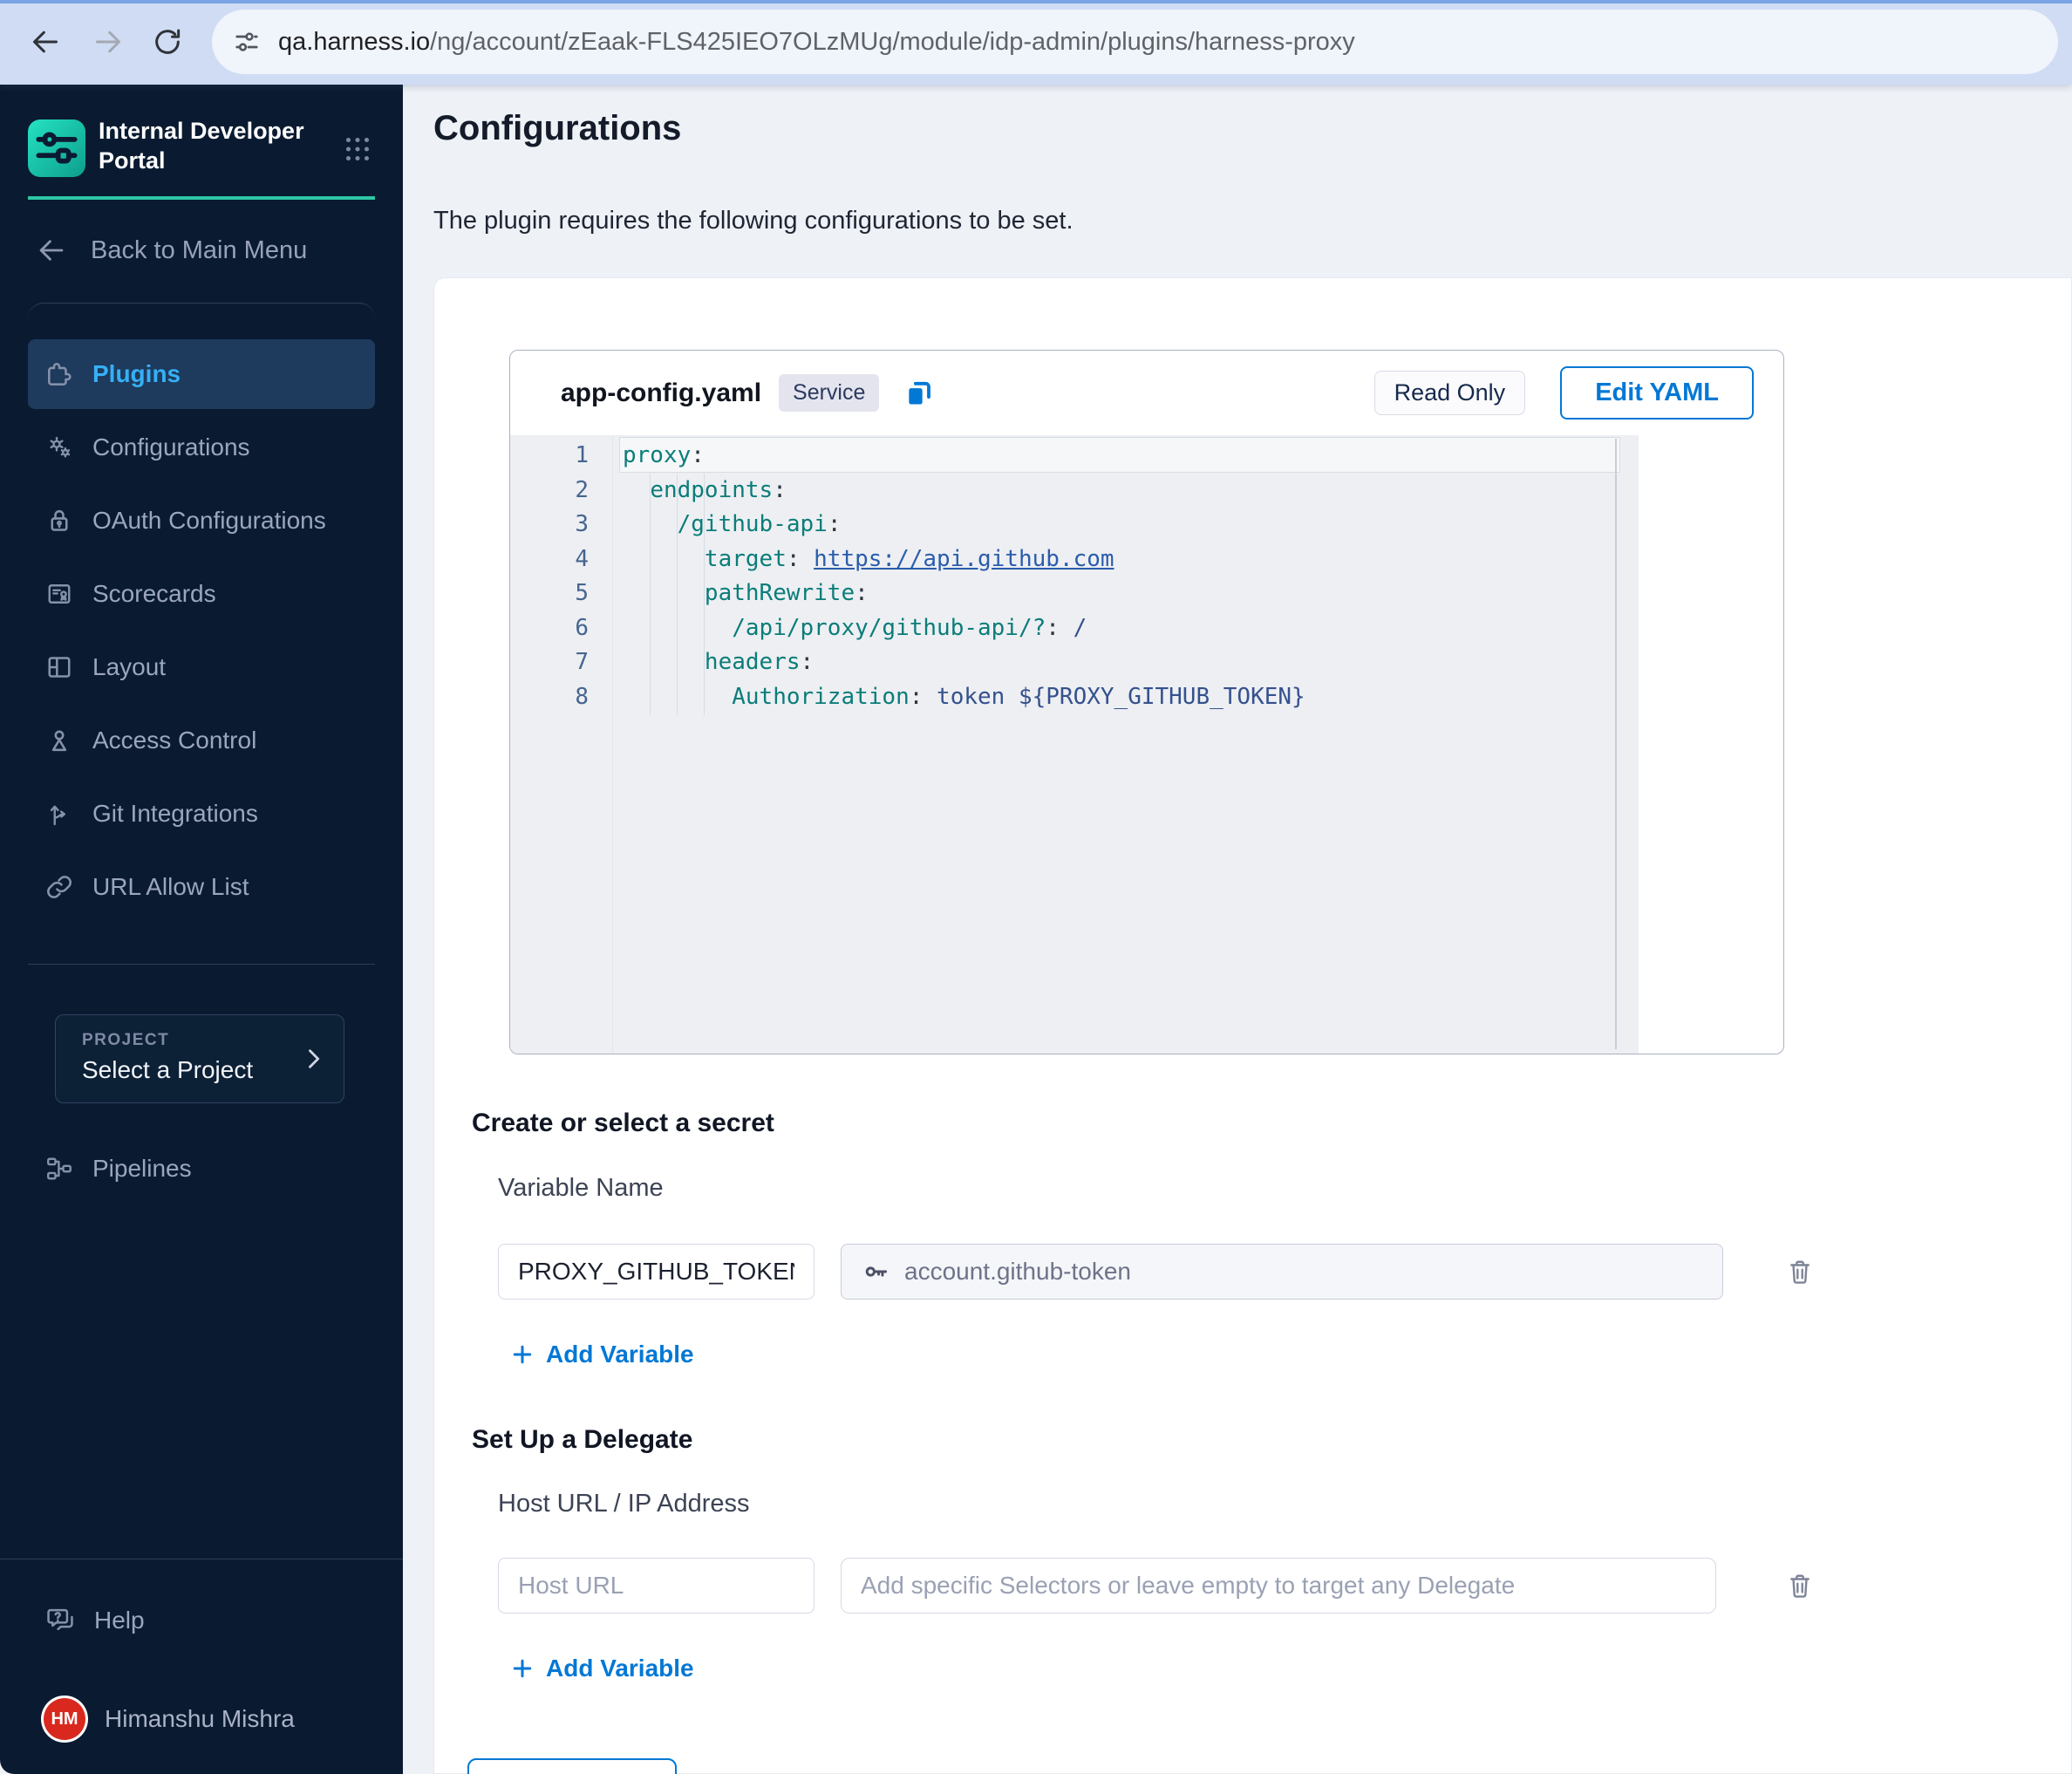 This screenshot has width=2072, height=1774. What do you see at coordinates (357, 149) in the screenshot?
I see `module-grid-icon` at bounding box center [357, 149].